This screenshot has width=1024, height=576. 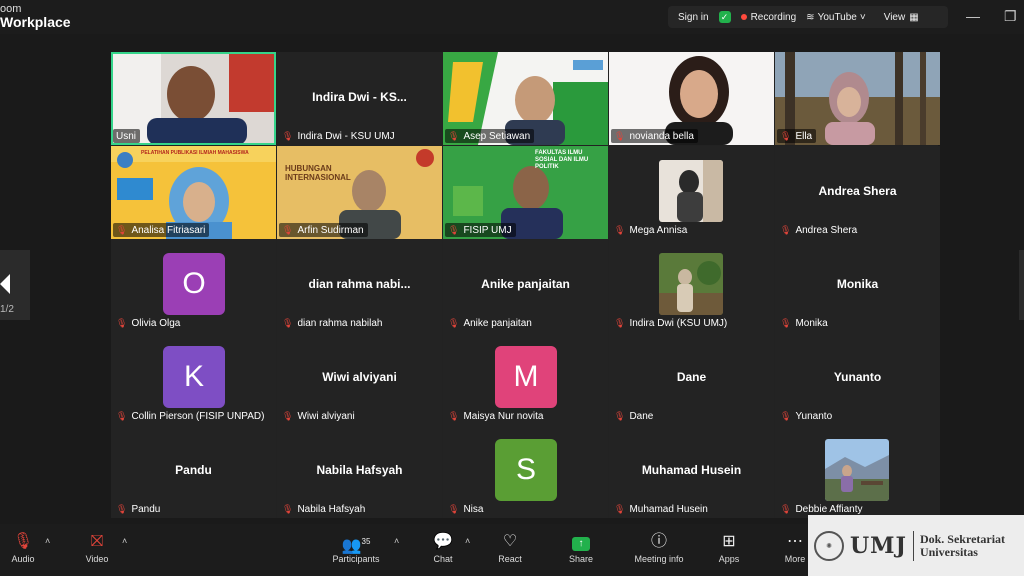 What do you see at coordinates (97, 547) in the screenshot?
I see `video-button: ⛝ Video` at bounding box center [97, 547].